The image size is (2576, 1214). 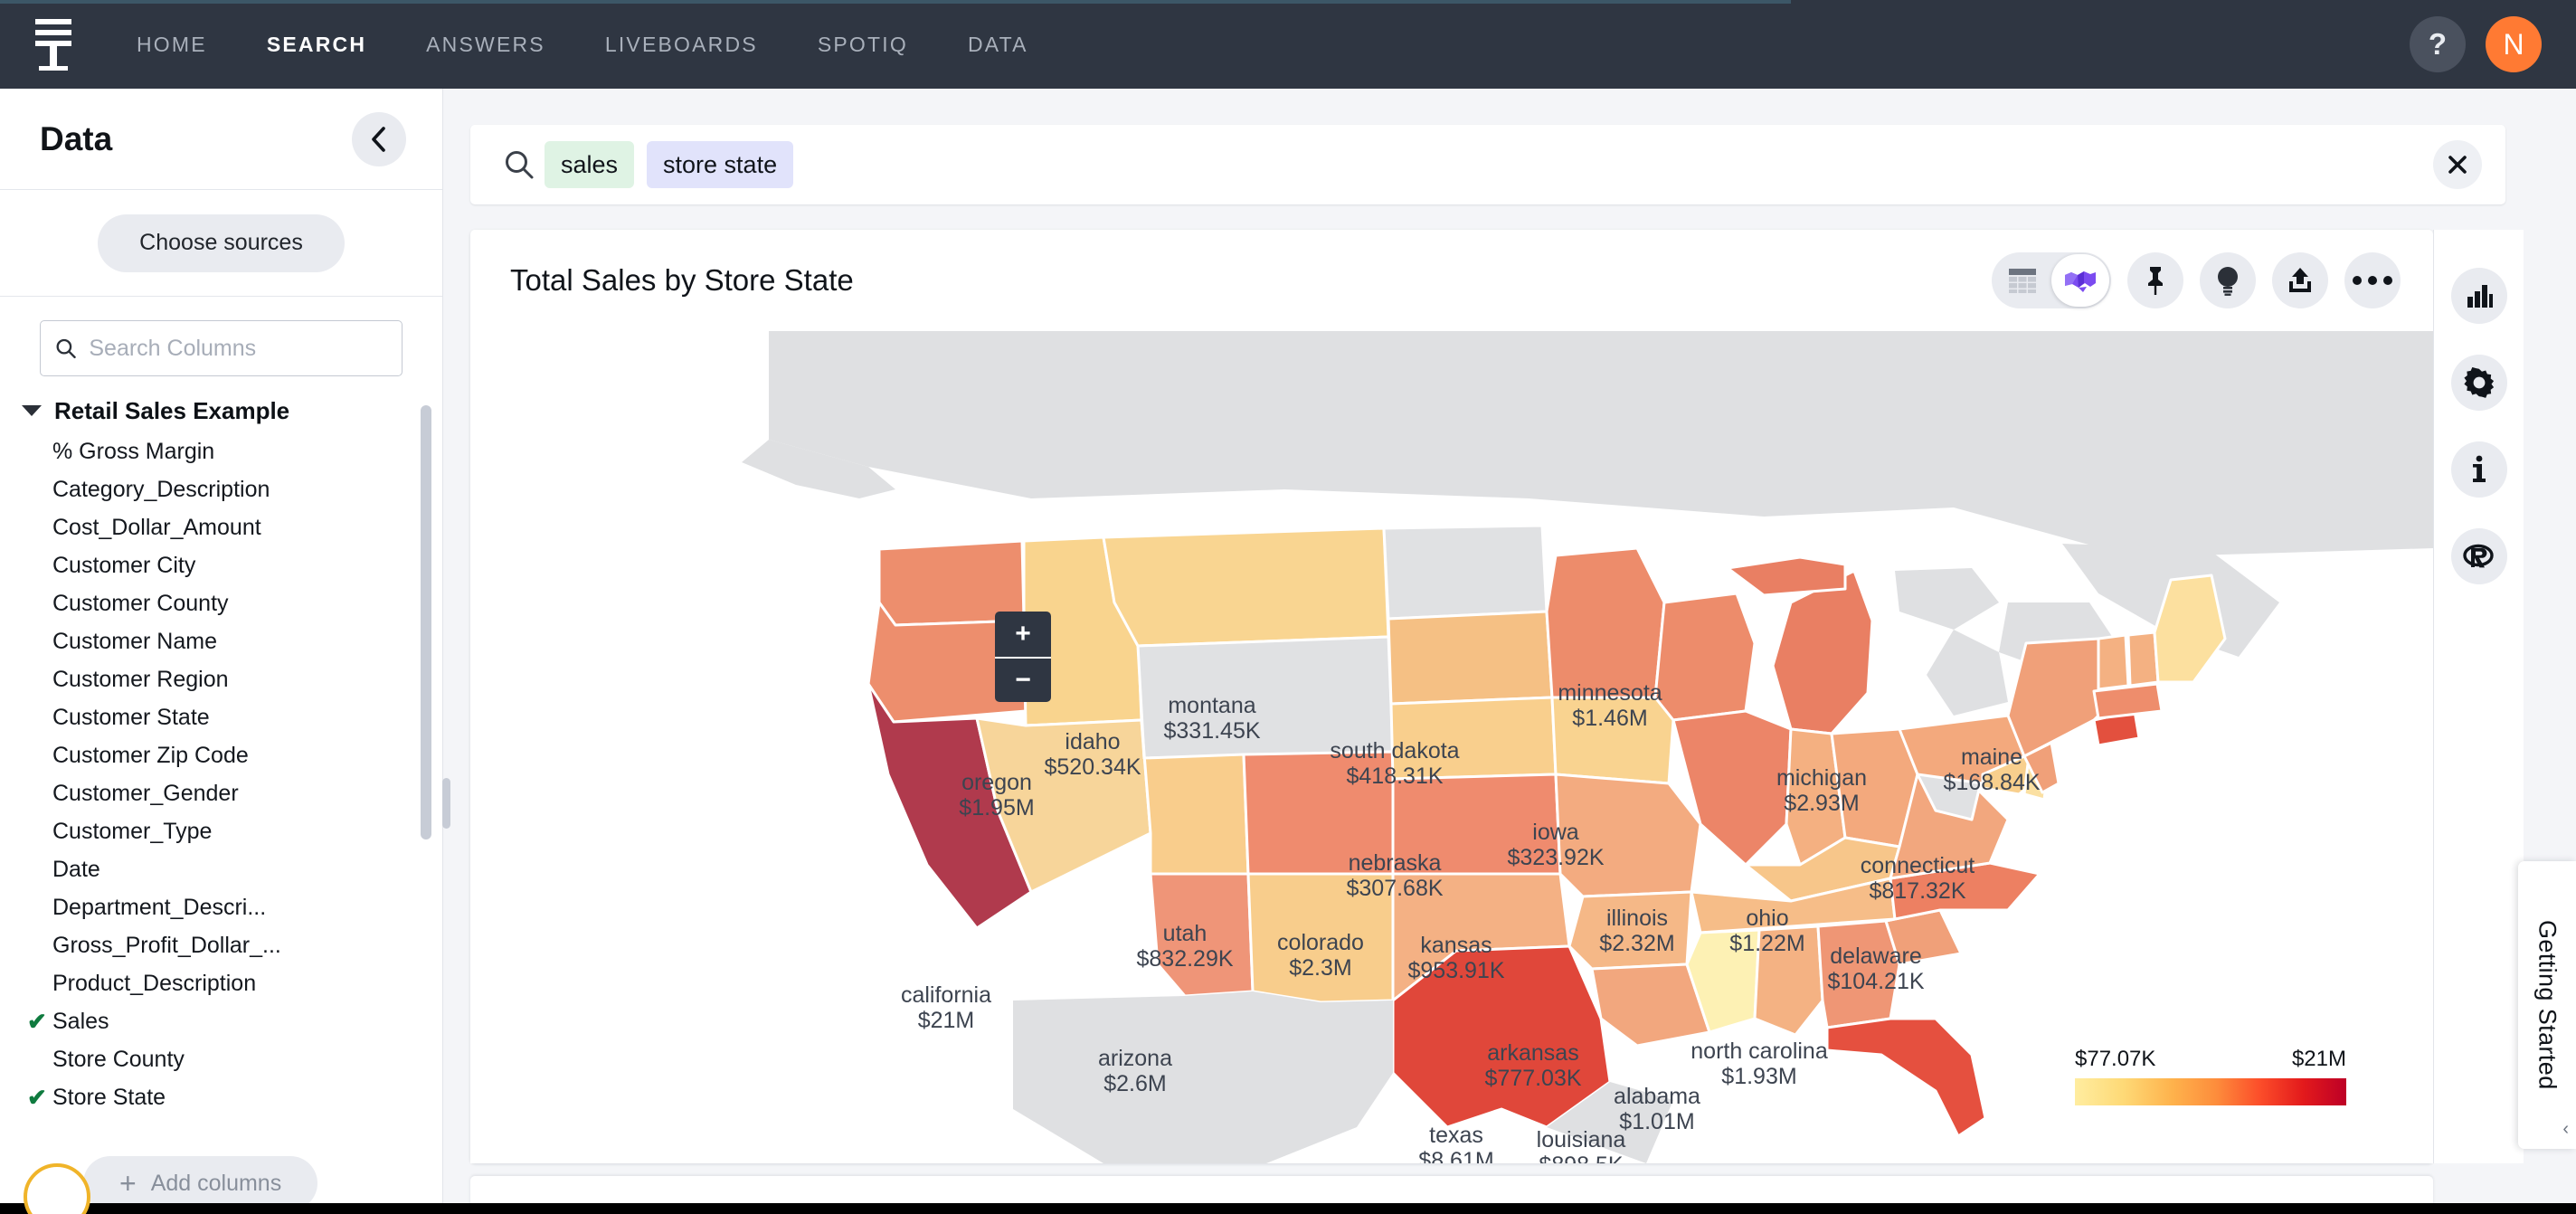 I want to click on gear-icon, so click(x=2478, y=383).